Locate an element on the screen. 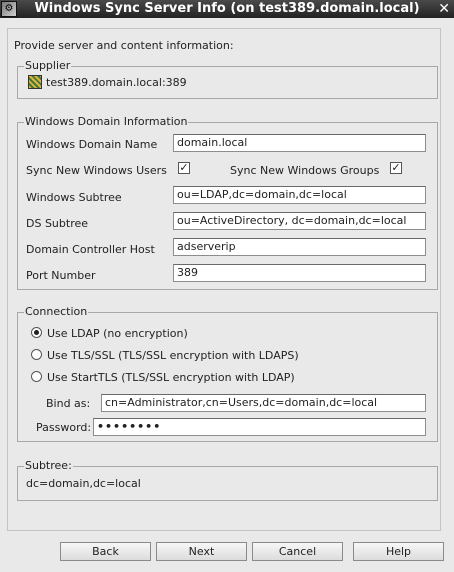 The image size is (454, 572). password-label: Password: is located at coordinates (64, 427).